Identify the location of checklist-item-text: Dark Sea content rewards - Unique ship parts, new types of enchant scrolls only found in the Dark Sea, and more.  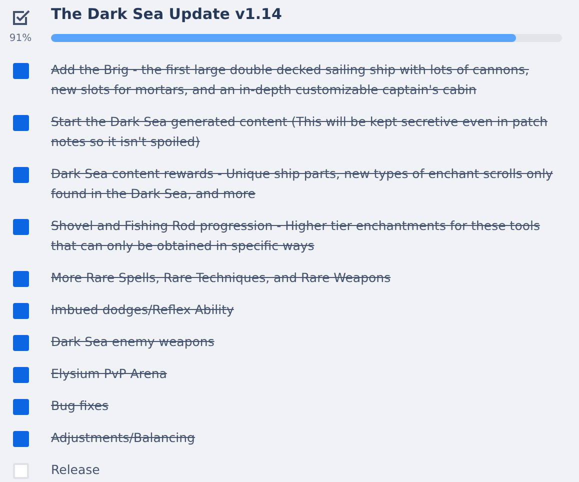
(302, 184).